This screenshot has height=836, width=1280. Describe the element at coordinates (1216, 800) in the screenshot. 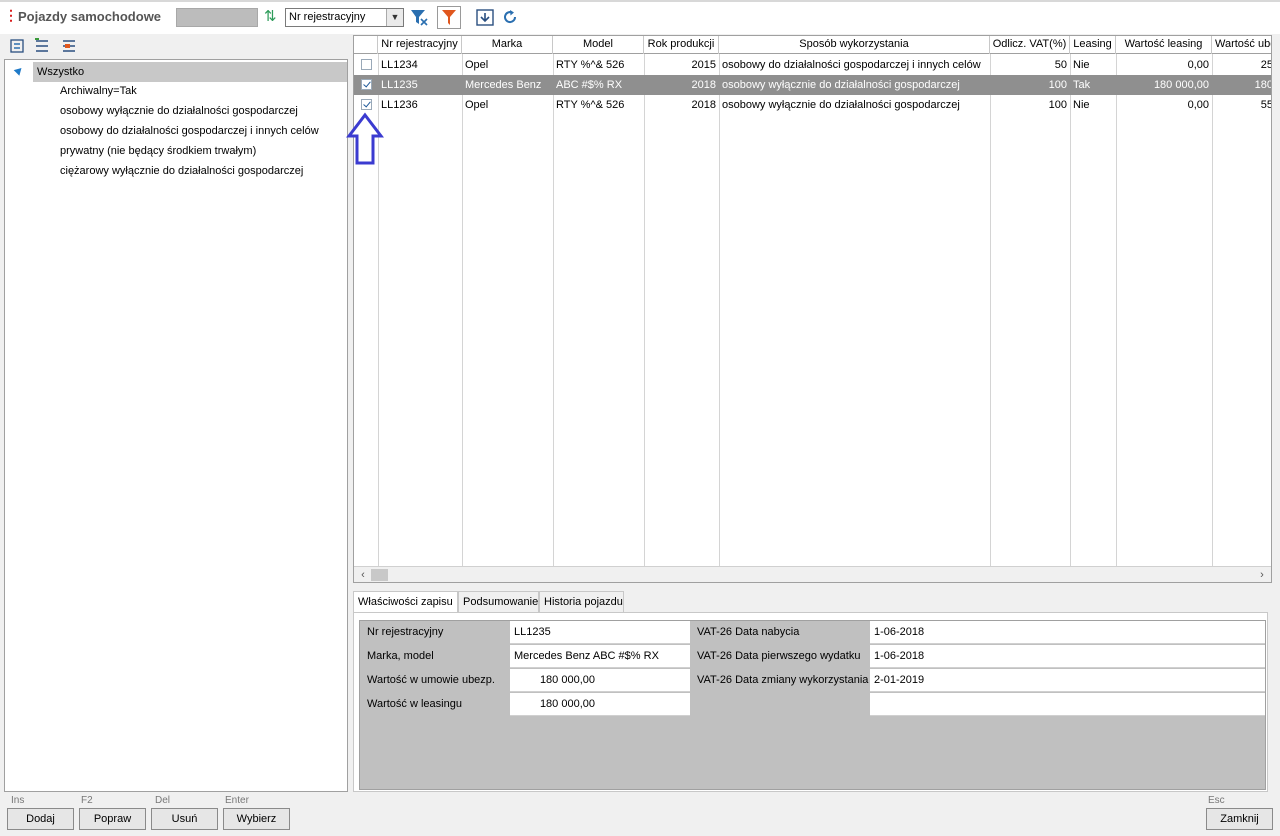

I see `hotkey-hint: Esc` at that location.